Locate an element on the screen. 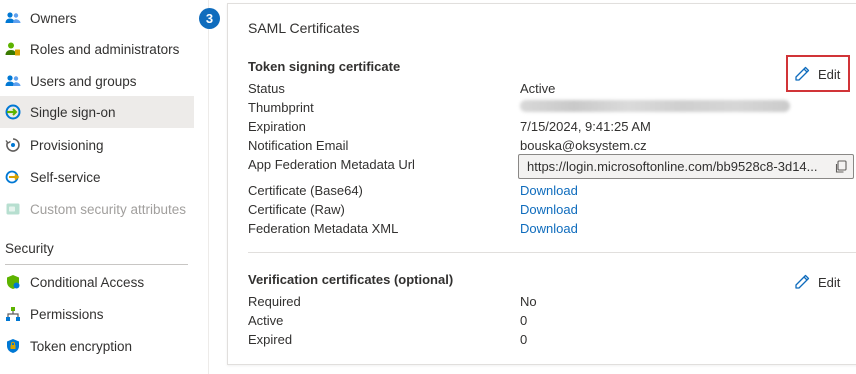  conditional-access-icon is located at coordinates (13, 282).